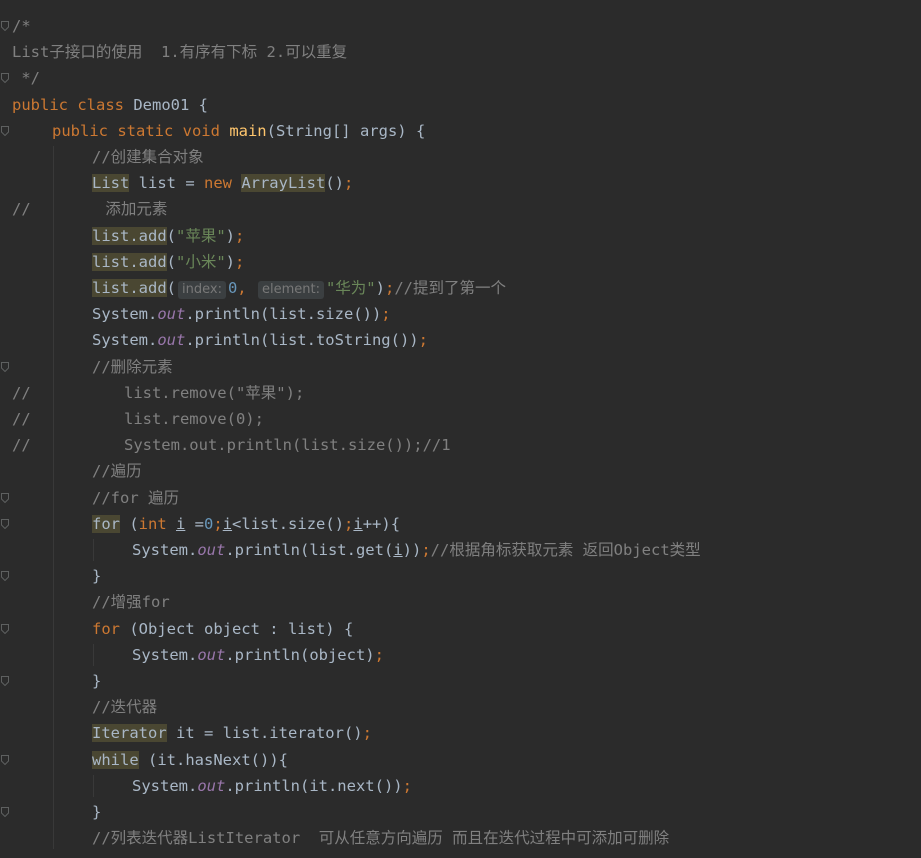 This screenshot has width=921, height=858. Describe the element at coordinates (111, 183) in the screenshot. I see `highlighted-token: List` at that location.